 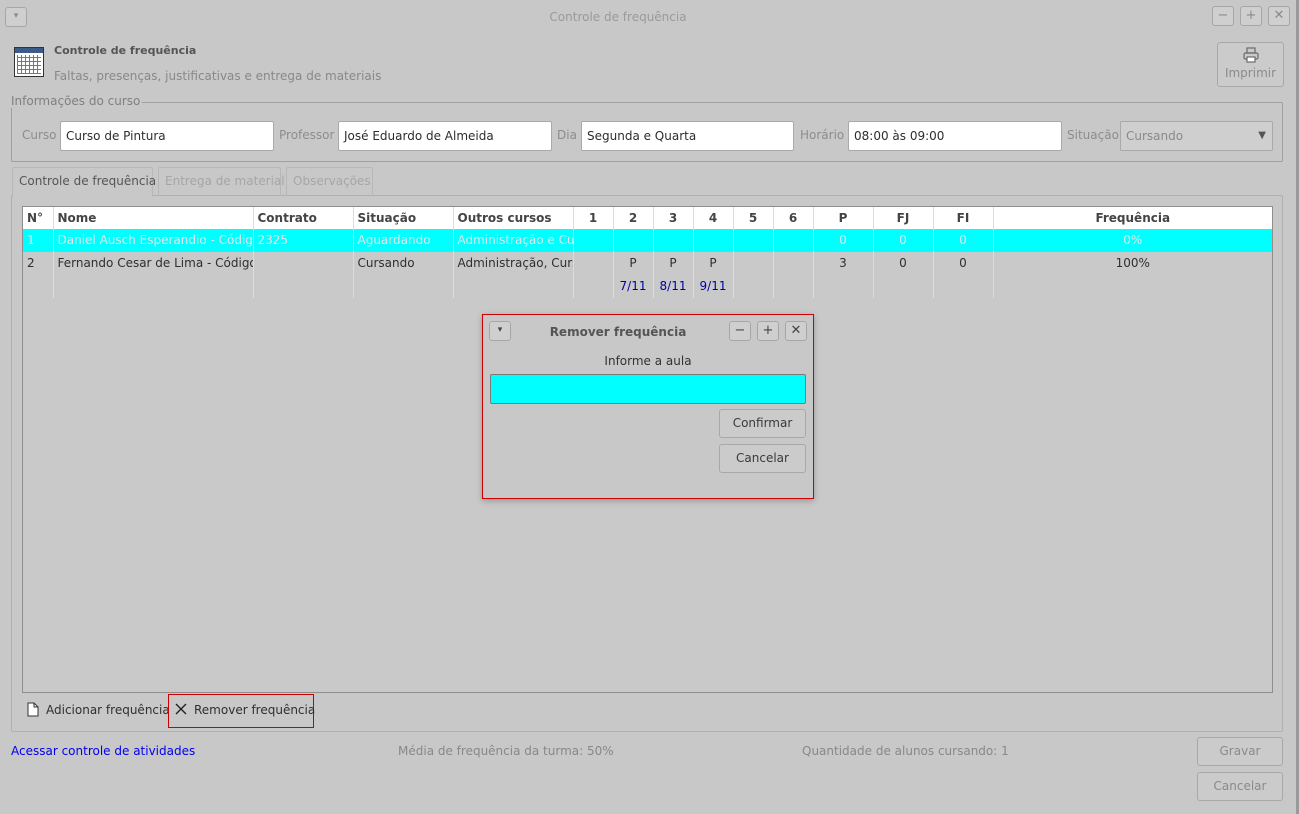 What do you see at coordinates (843, 218) in the screenshot?
I see `column-header: P` at bounding box center [843, 218].